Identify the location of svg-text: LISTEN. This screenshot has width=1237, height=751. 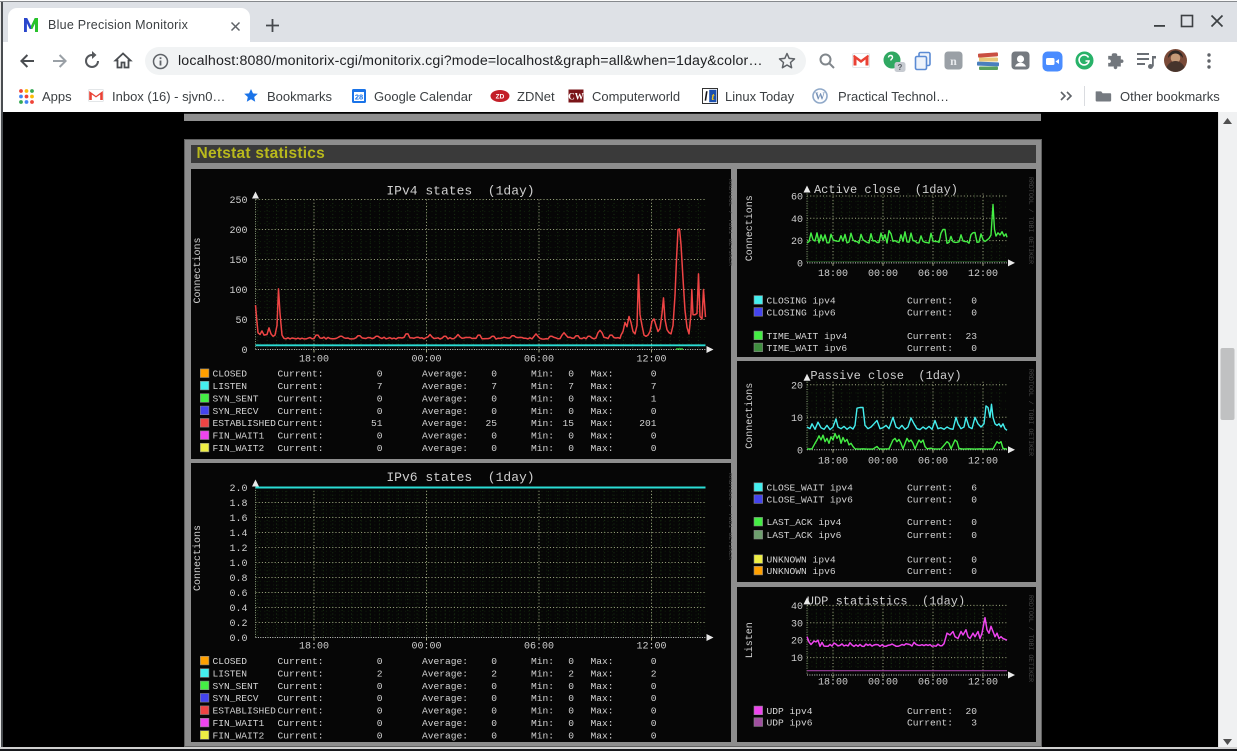
(229, 386).